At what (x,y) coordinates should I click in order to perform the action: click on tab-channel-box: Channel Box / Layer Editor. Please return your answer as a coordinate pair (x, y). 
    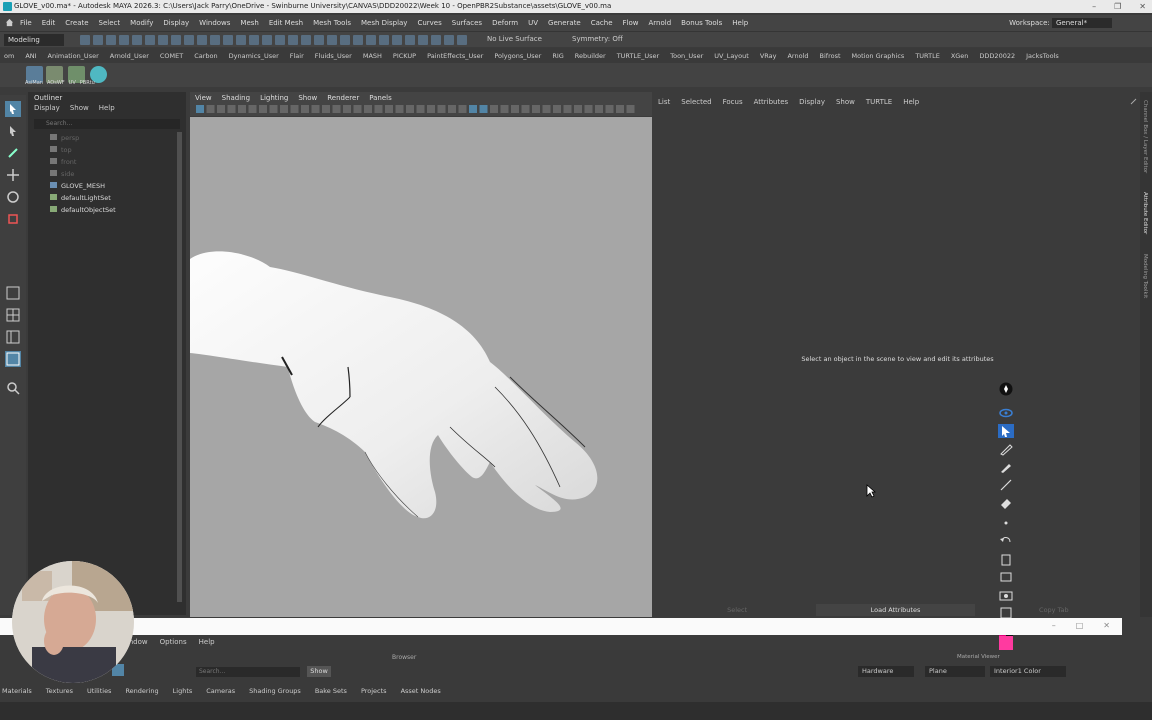
    Looking at the image, I should click on (1145, 136).